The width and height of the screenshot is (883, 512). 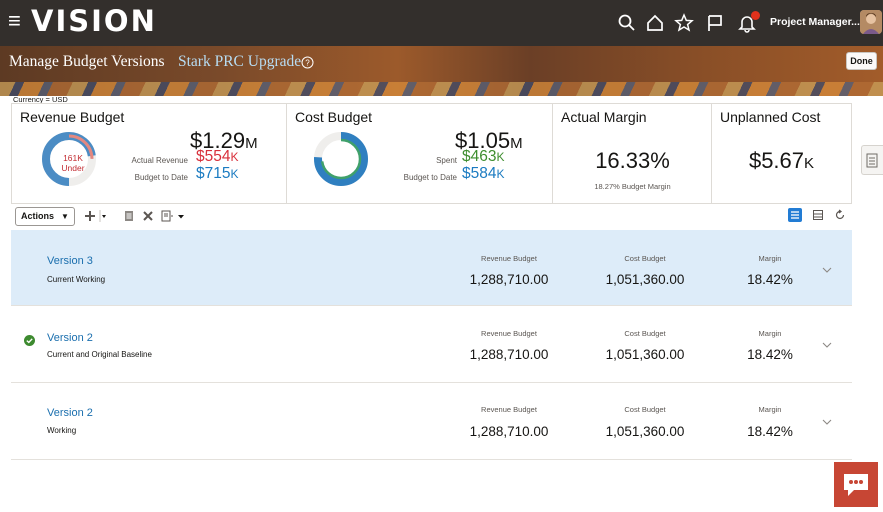 What do you see at coordinates (148, 216) in the screenshot?
I see `delete-icon` at bounding box center [148, 216].